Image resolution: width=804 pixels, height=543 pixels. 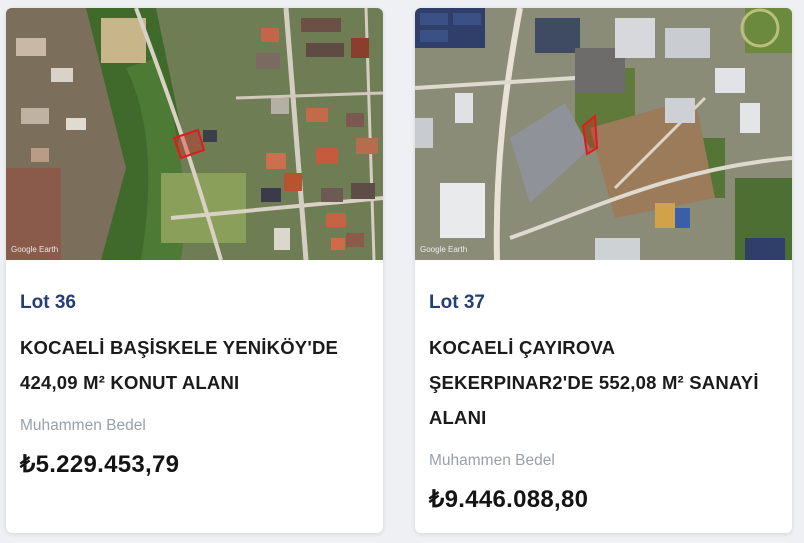 What do you see at coordinates (100, 464) in the screenshot?
I see `price-value: ₺5.229.453,79` at bounding box center [100, 464].